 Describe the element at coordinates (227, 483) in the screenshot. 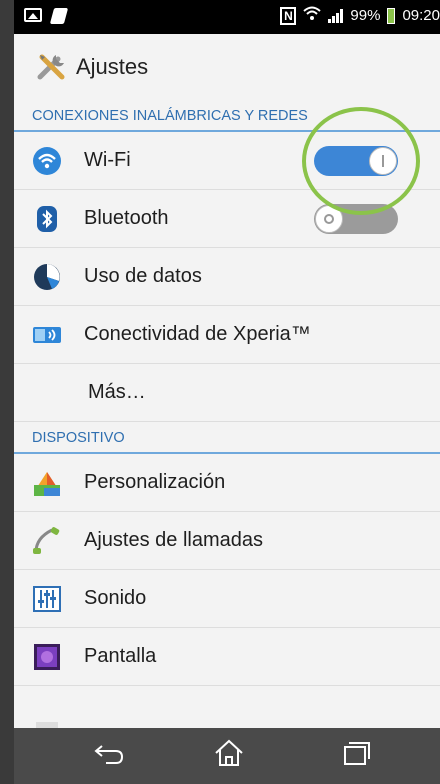

I see `settings-item-personalization: Personalización` at that location.